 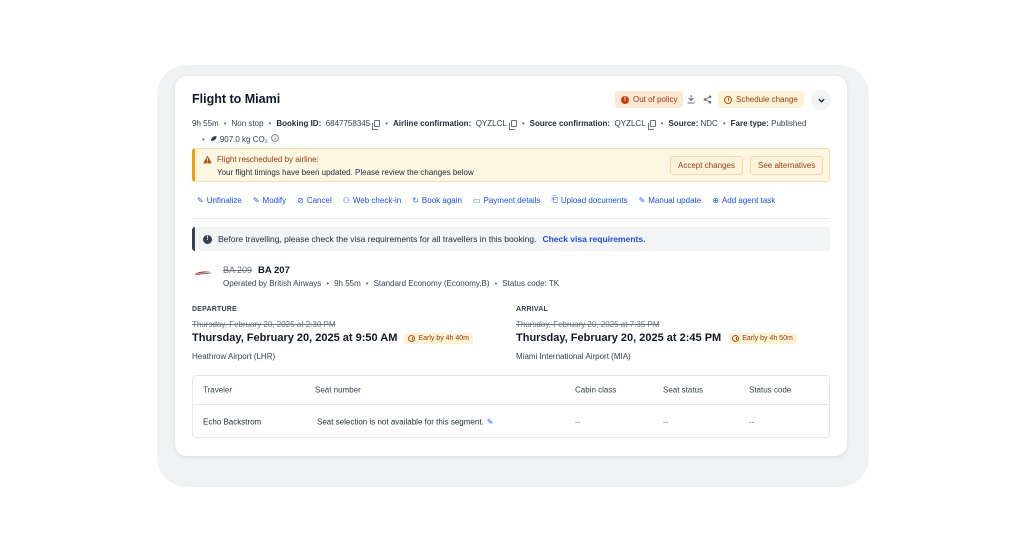 I want to click on unfinalize-action: ✎ Unfinalize, so click(x=219, y=200).